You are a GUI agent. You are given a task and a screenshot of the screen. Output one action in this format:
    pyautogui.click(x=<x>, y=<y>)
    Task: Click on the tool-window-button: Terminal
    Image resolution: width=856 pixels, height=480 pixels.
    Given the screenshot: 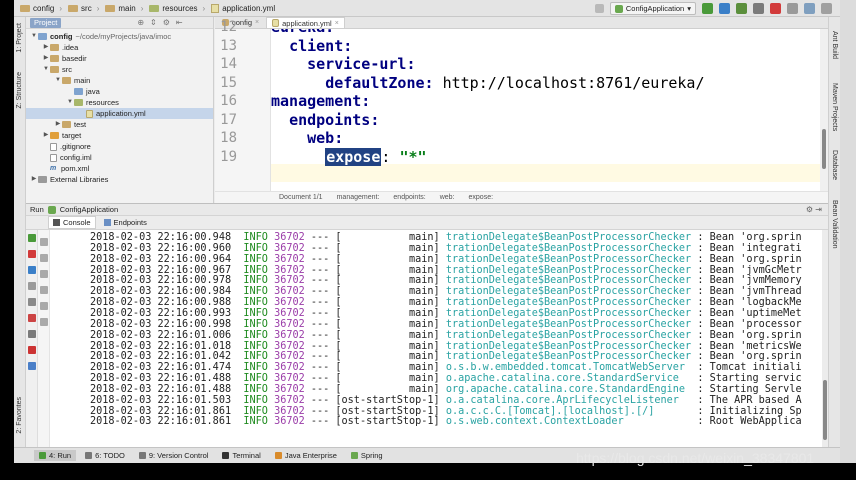 What is the action you would take?
    pyautogui.click(x=241, y=455)
    